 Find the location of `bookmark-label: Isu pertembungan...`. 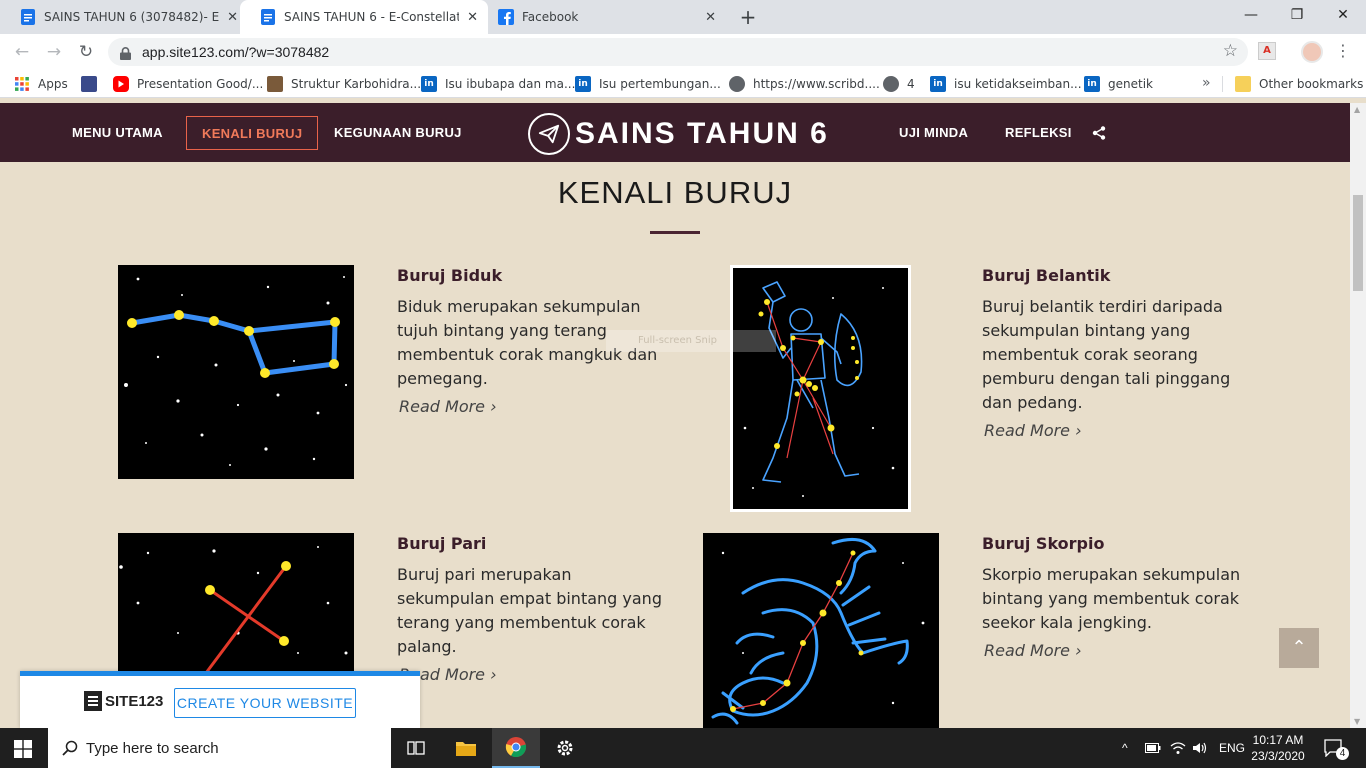

bookmark-label: Isu pertembungan... is located at coordinates (660, 84).